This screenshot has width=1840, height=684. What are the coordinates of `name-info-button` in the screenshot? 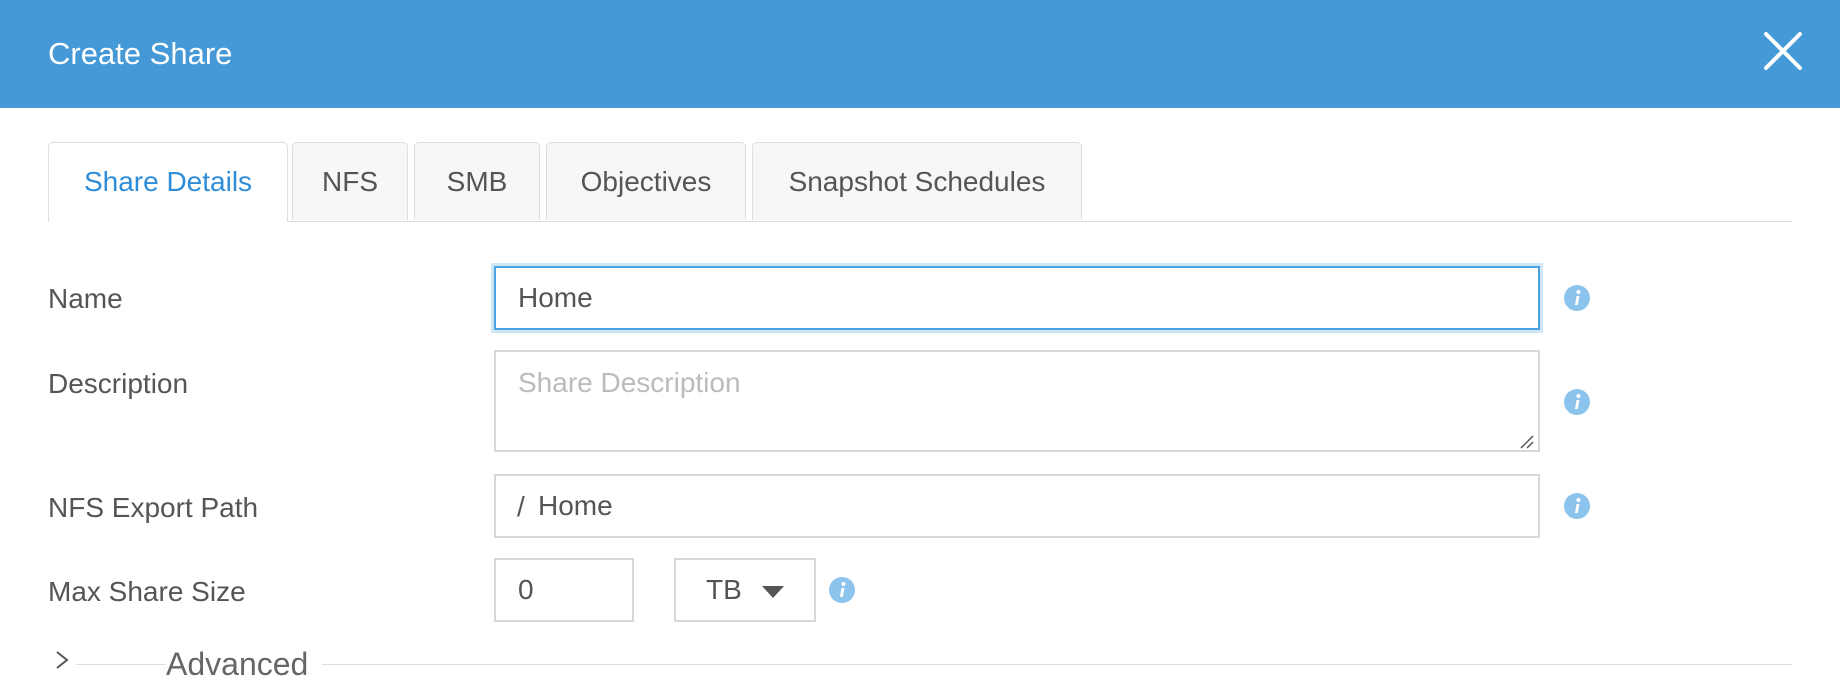 It's located at (1577, 298).